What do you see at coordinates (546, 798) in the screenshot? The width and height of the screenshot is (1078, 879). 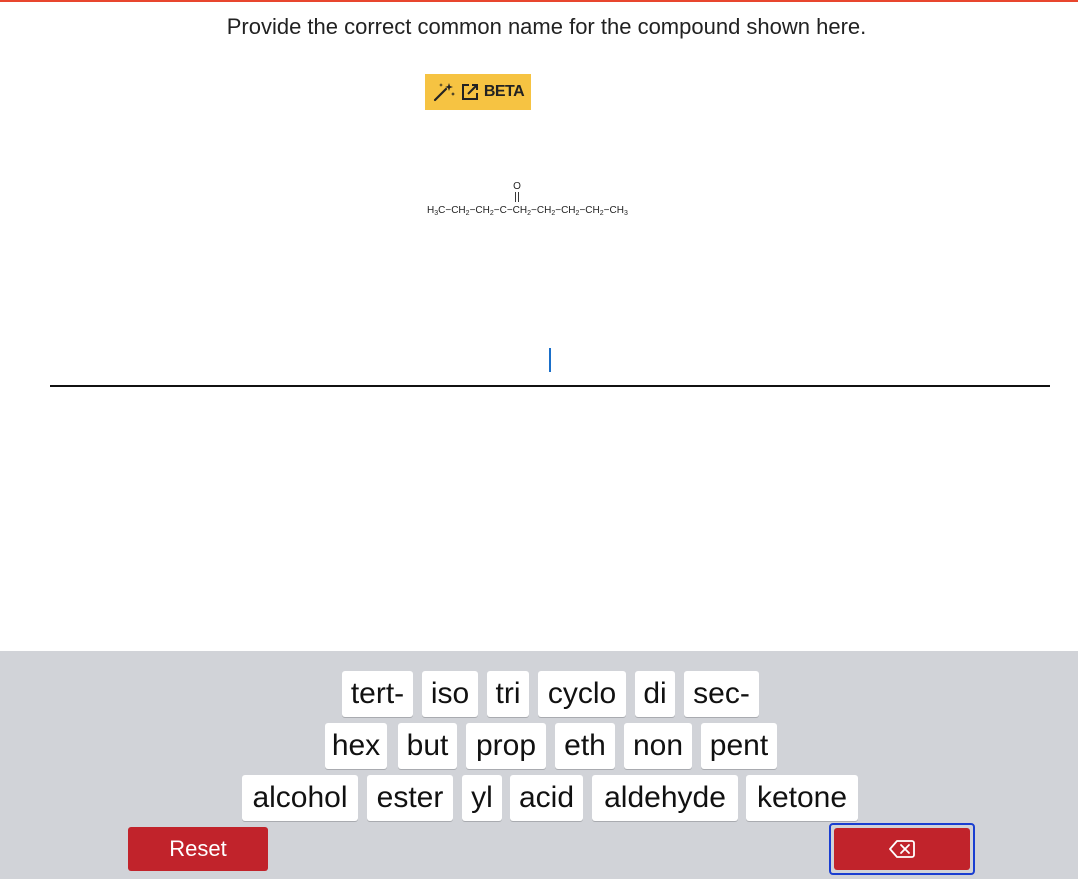 I see `key-acid: acid` at bounding box center [546, 798].